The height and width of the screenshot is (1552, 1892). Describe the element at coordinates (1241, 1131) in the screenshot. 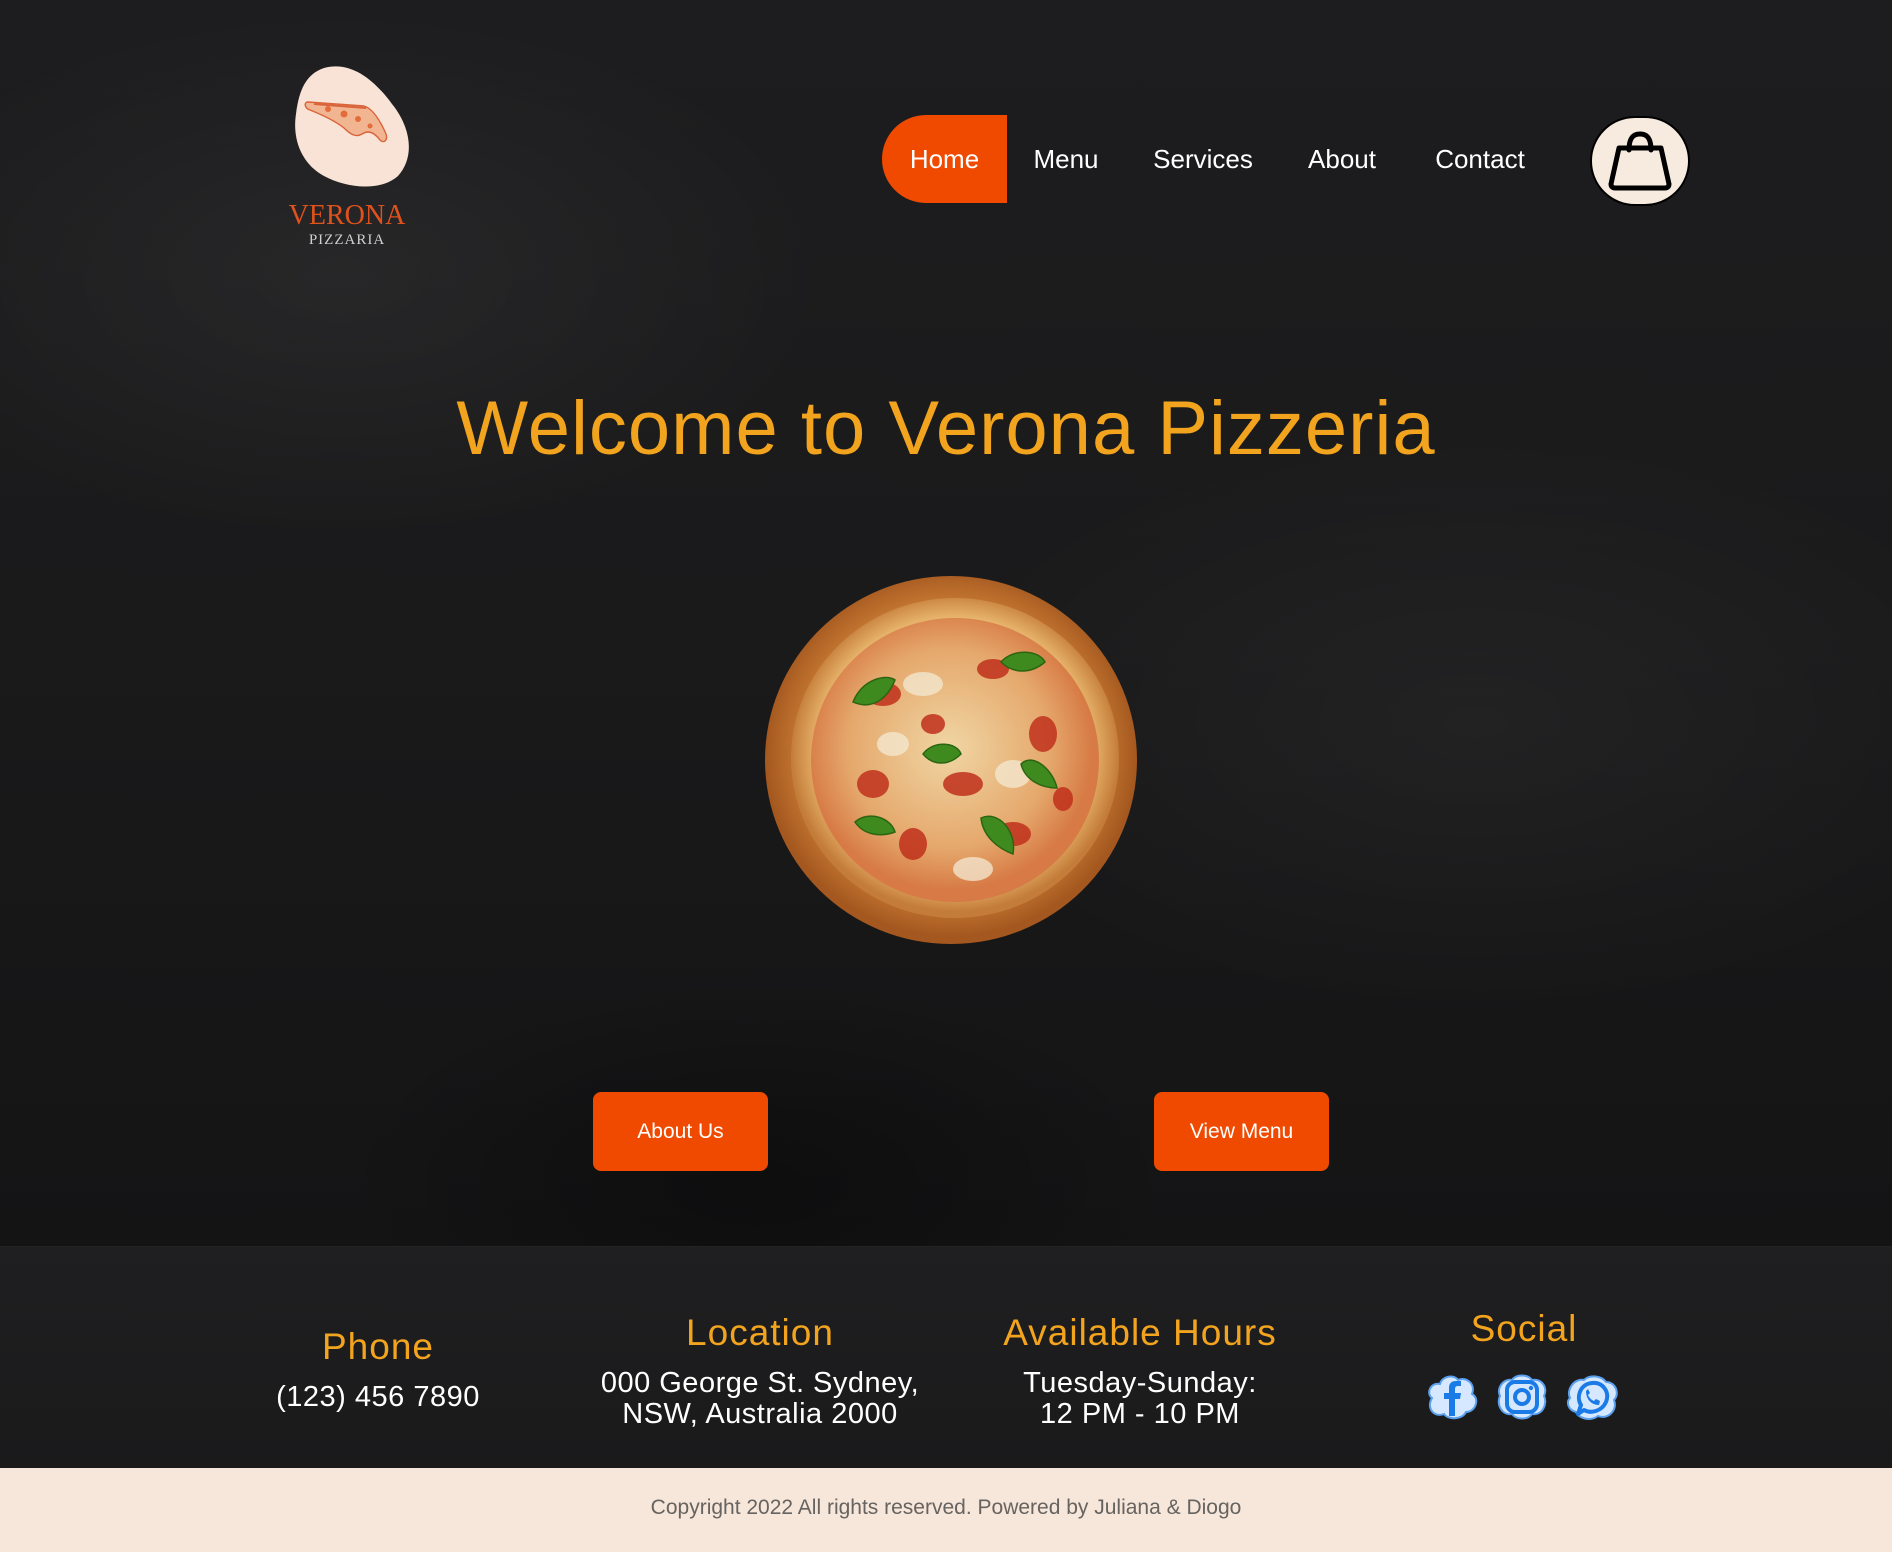

I see `view-menu-button: View Menu` at that location.